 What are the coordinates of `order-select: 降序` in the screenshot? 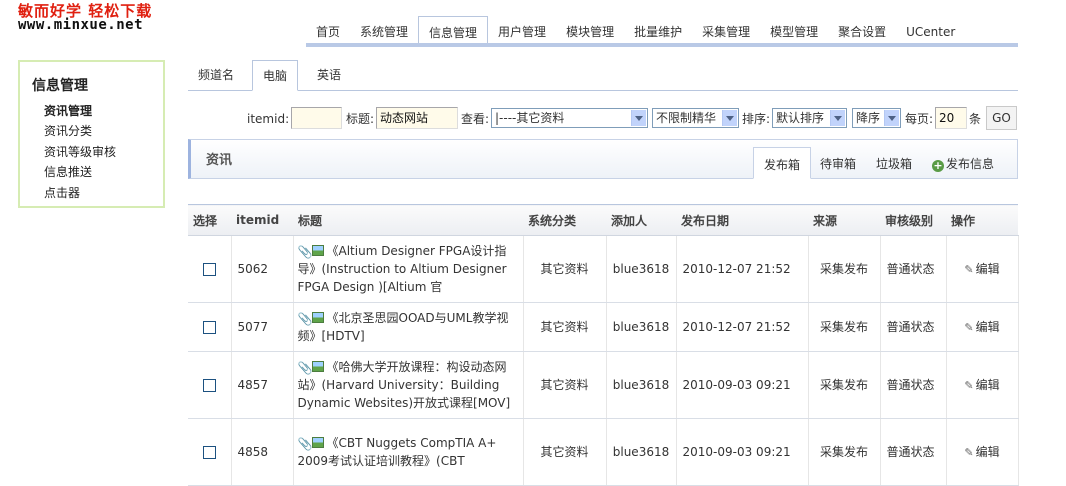 It's located at (876, 118).